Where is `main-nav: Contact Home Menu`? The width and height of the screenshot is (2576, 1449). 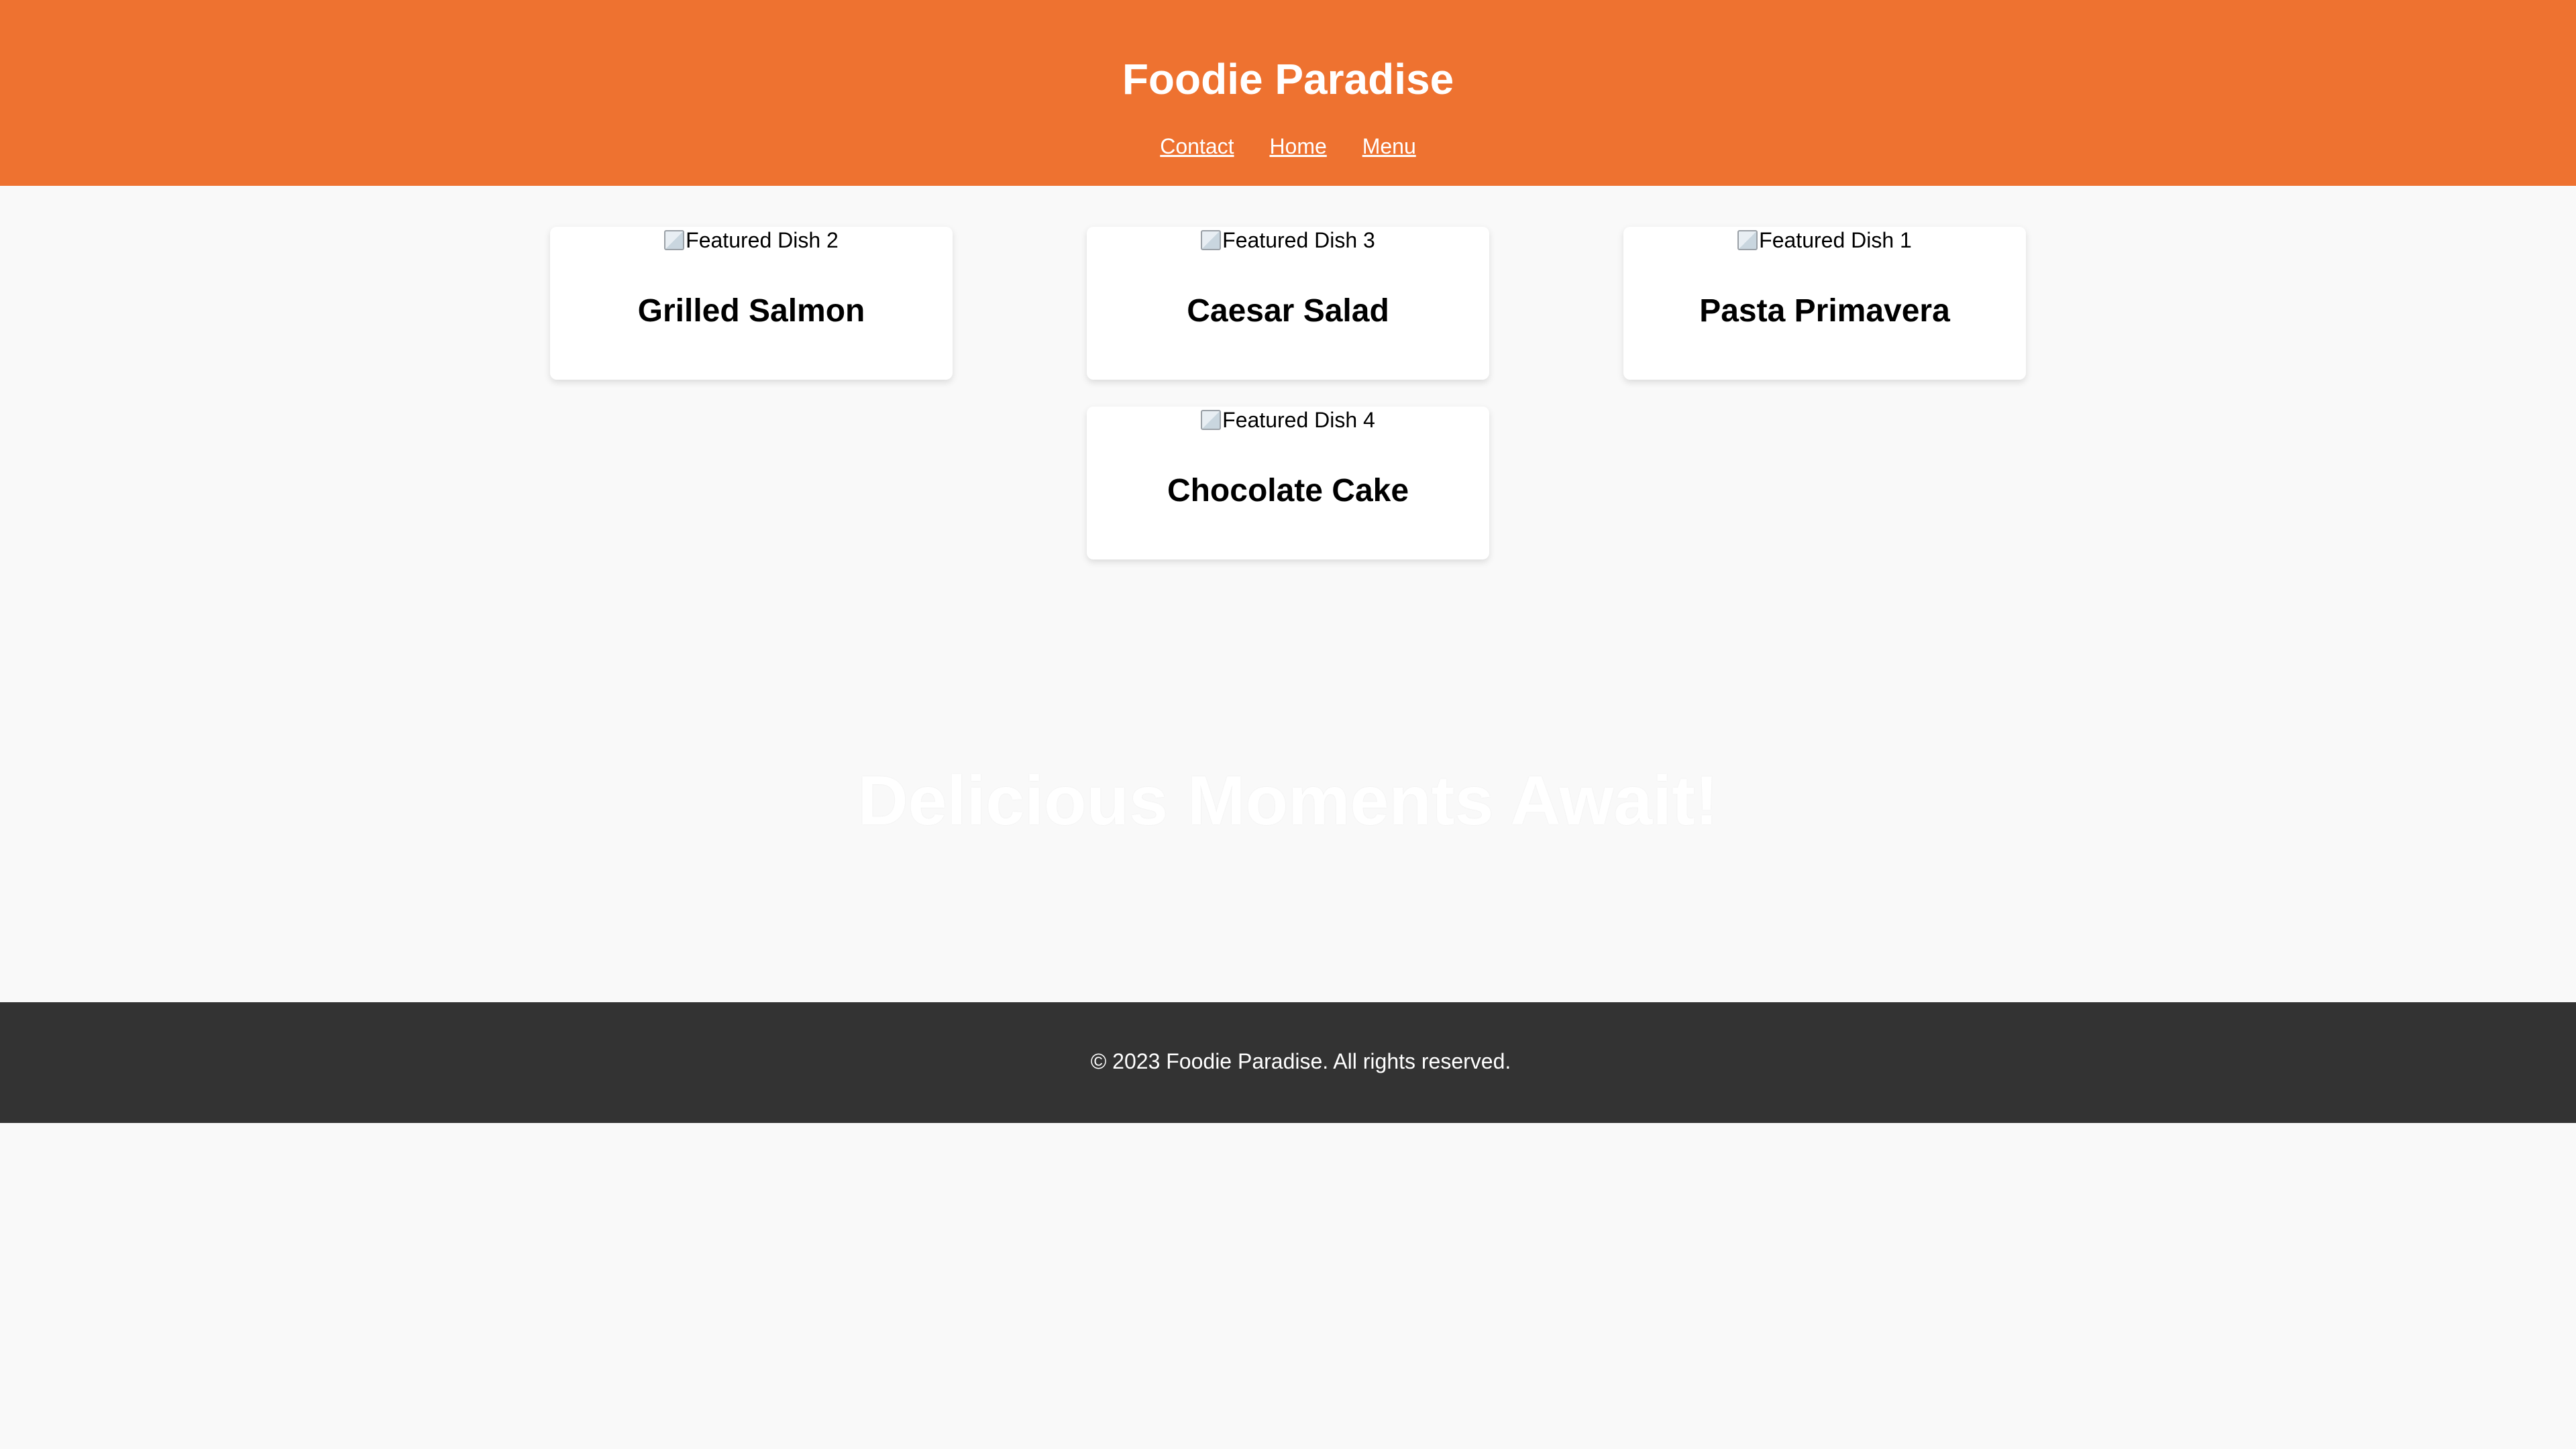
main-nav: Contact Home Menu is located at coordinates (1288, 146).